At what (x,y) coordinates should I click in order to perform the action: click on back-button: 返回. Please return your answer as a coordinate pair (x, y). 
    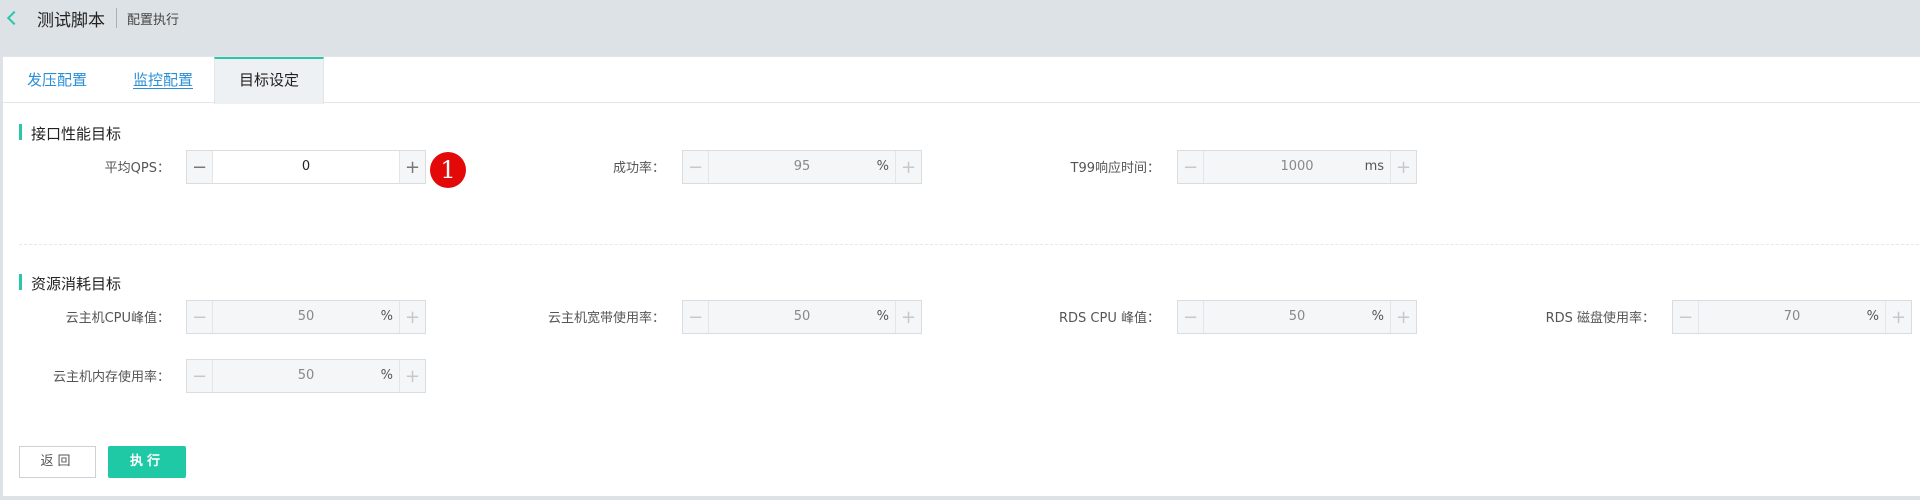
    Looking at the image, I should click on (57, 462).